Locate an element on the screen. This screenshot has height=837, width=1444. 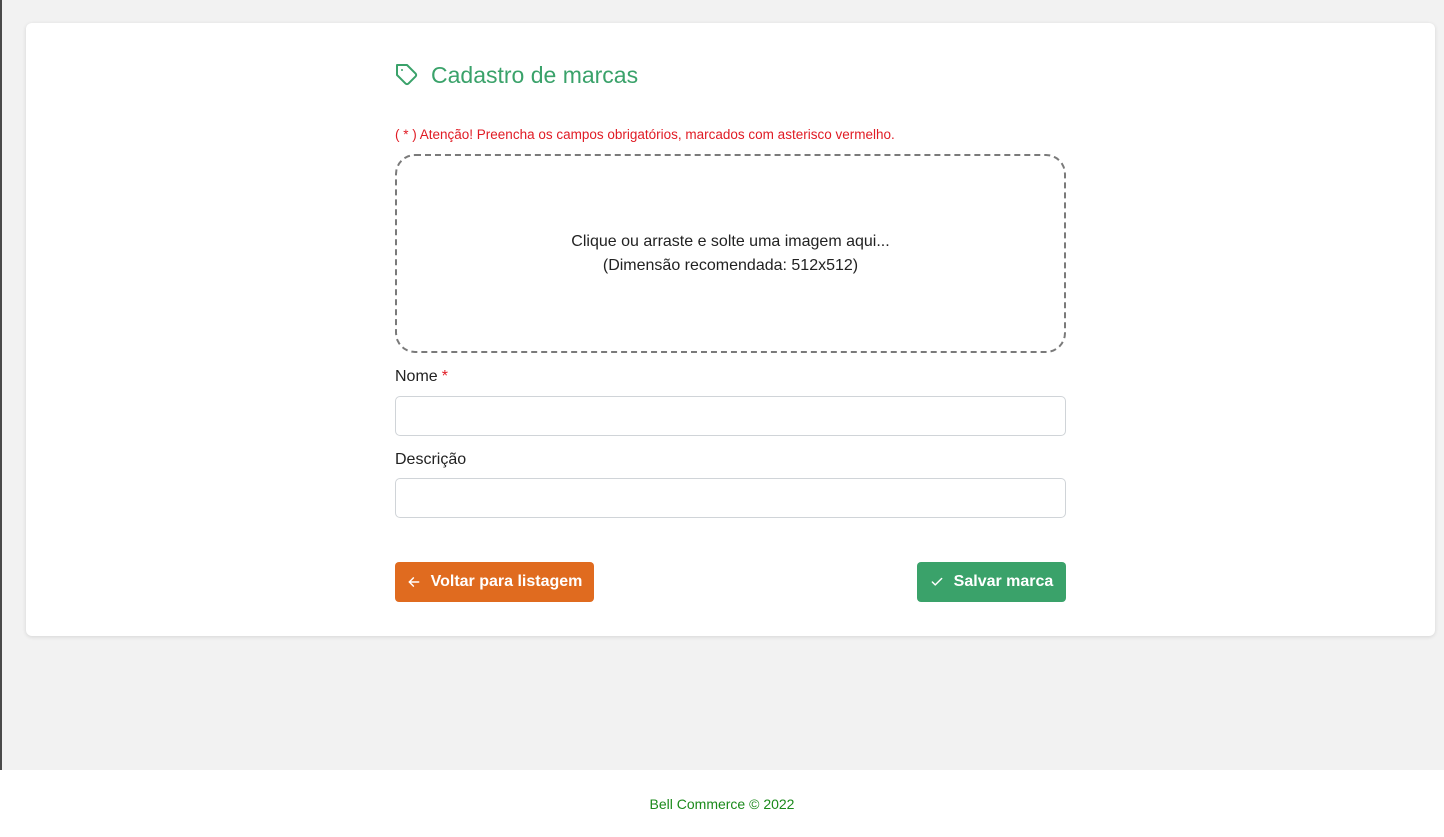
save-brand-button: Salvar marca is located at coordinates (991, 582).